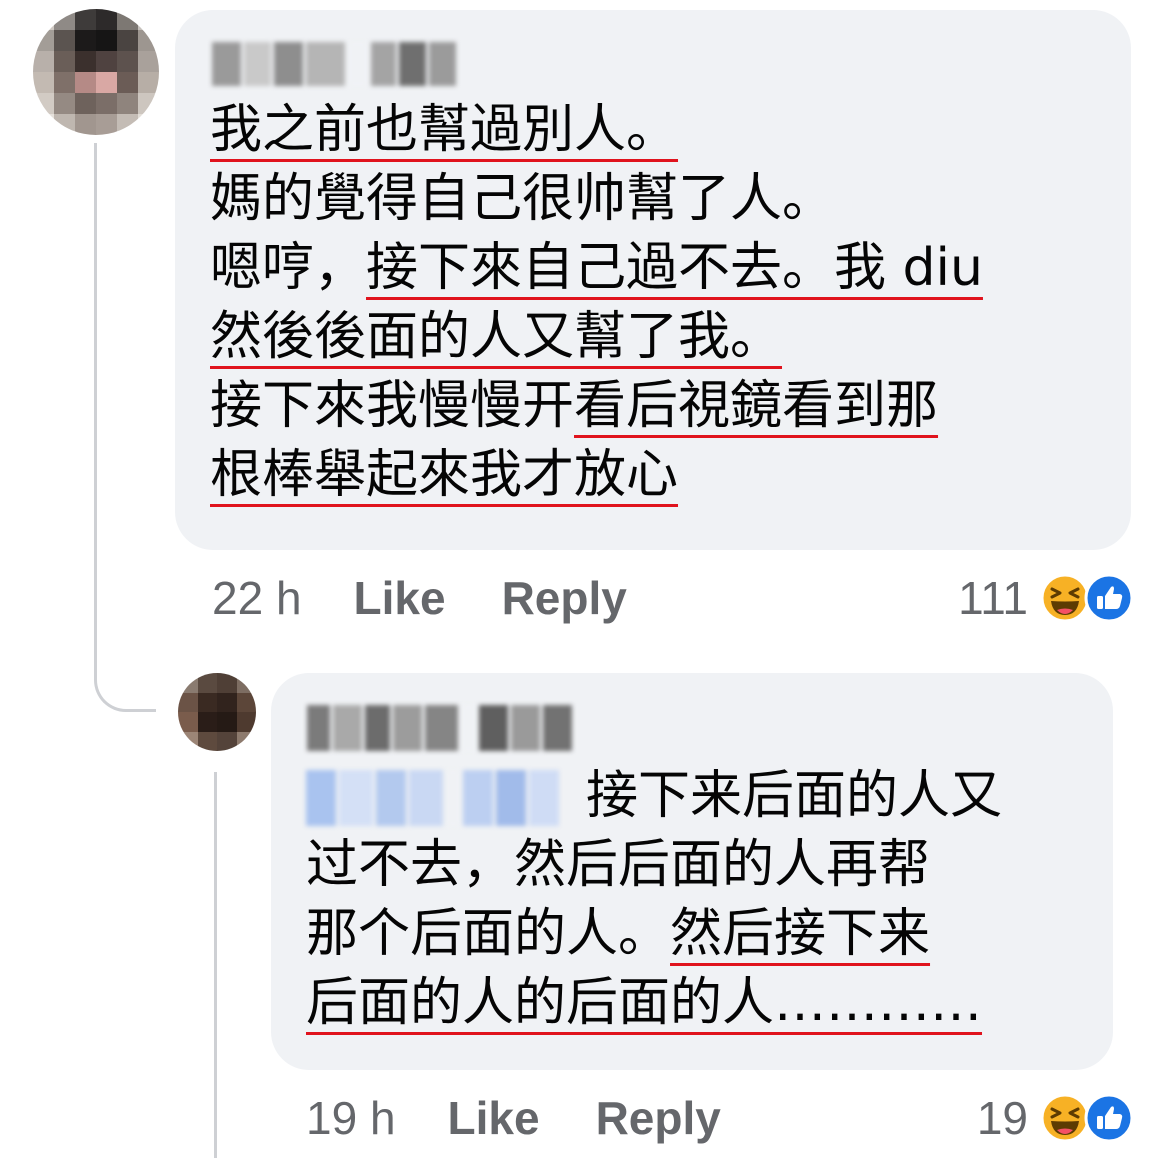 This screenshot has height=1158, width=1170. Describe the element at coordinates (618, 865) in the screenshot. I see `text-line: 过不去，然后后面的人再帮` at that location.